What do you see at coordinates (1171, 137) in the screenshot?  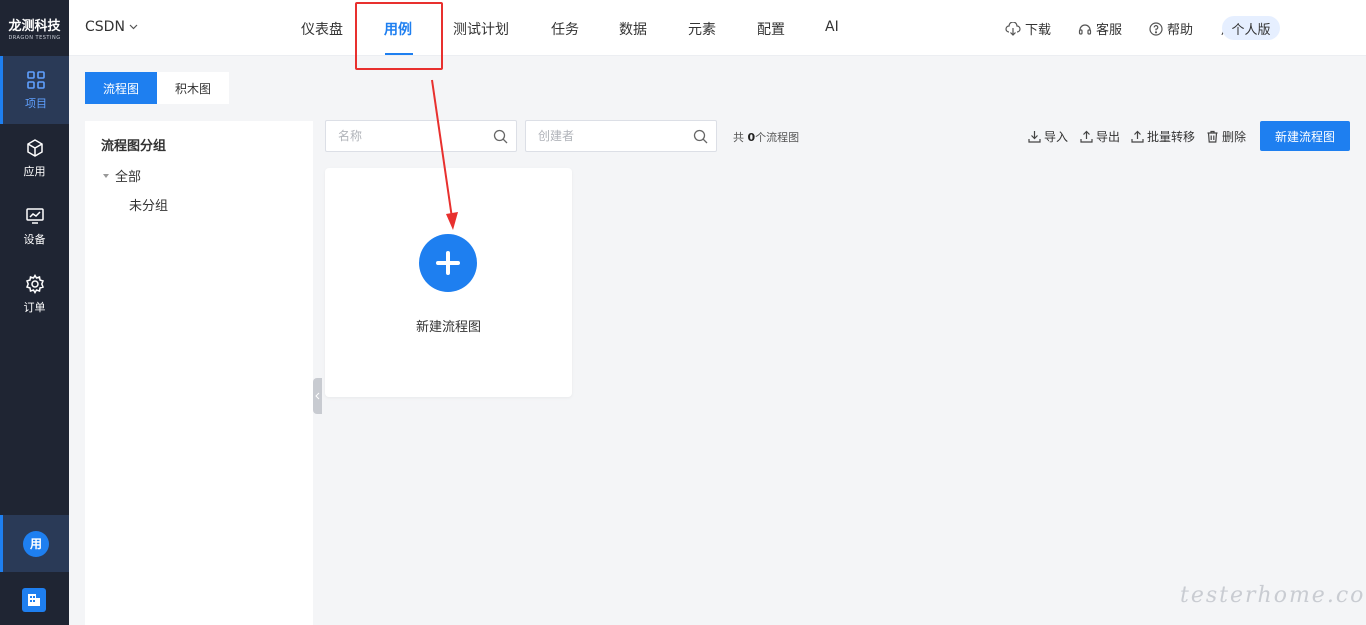 I see `batch-move-label: 批量转移` at bounding box center [1171, 137].